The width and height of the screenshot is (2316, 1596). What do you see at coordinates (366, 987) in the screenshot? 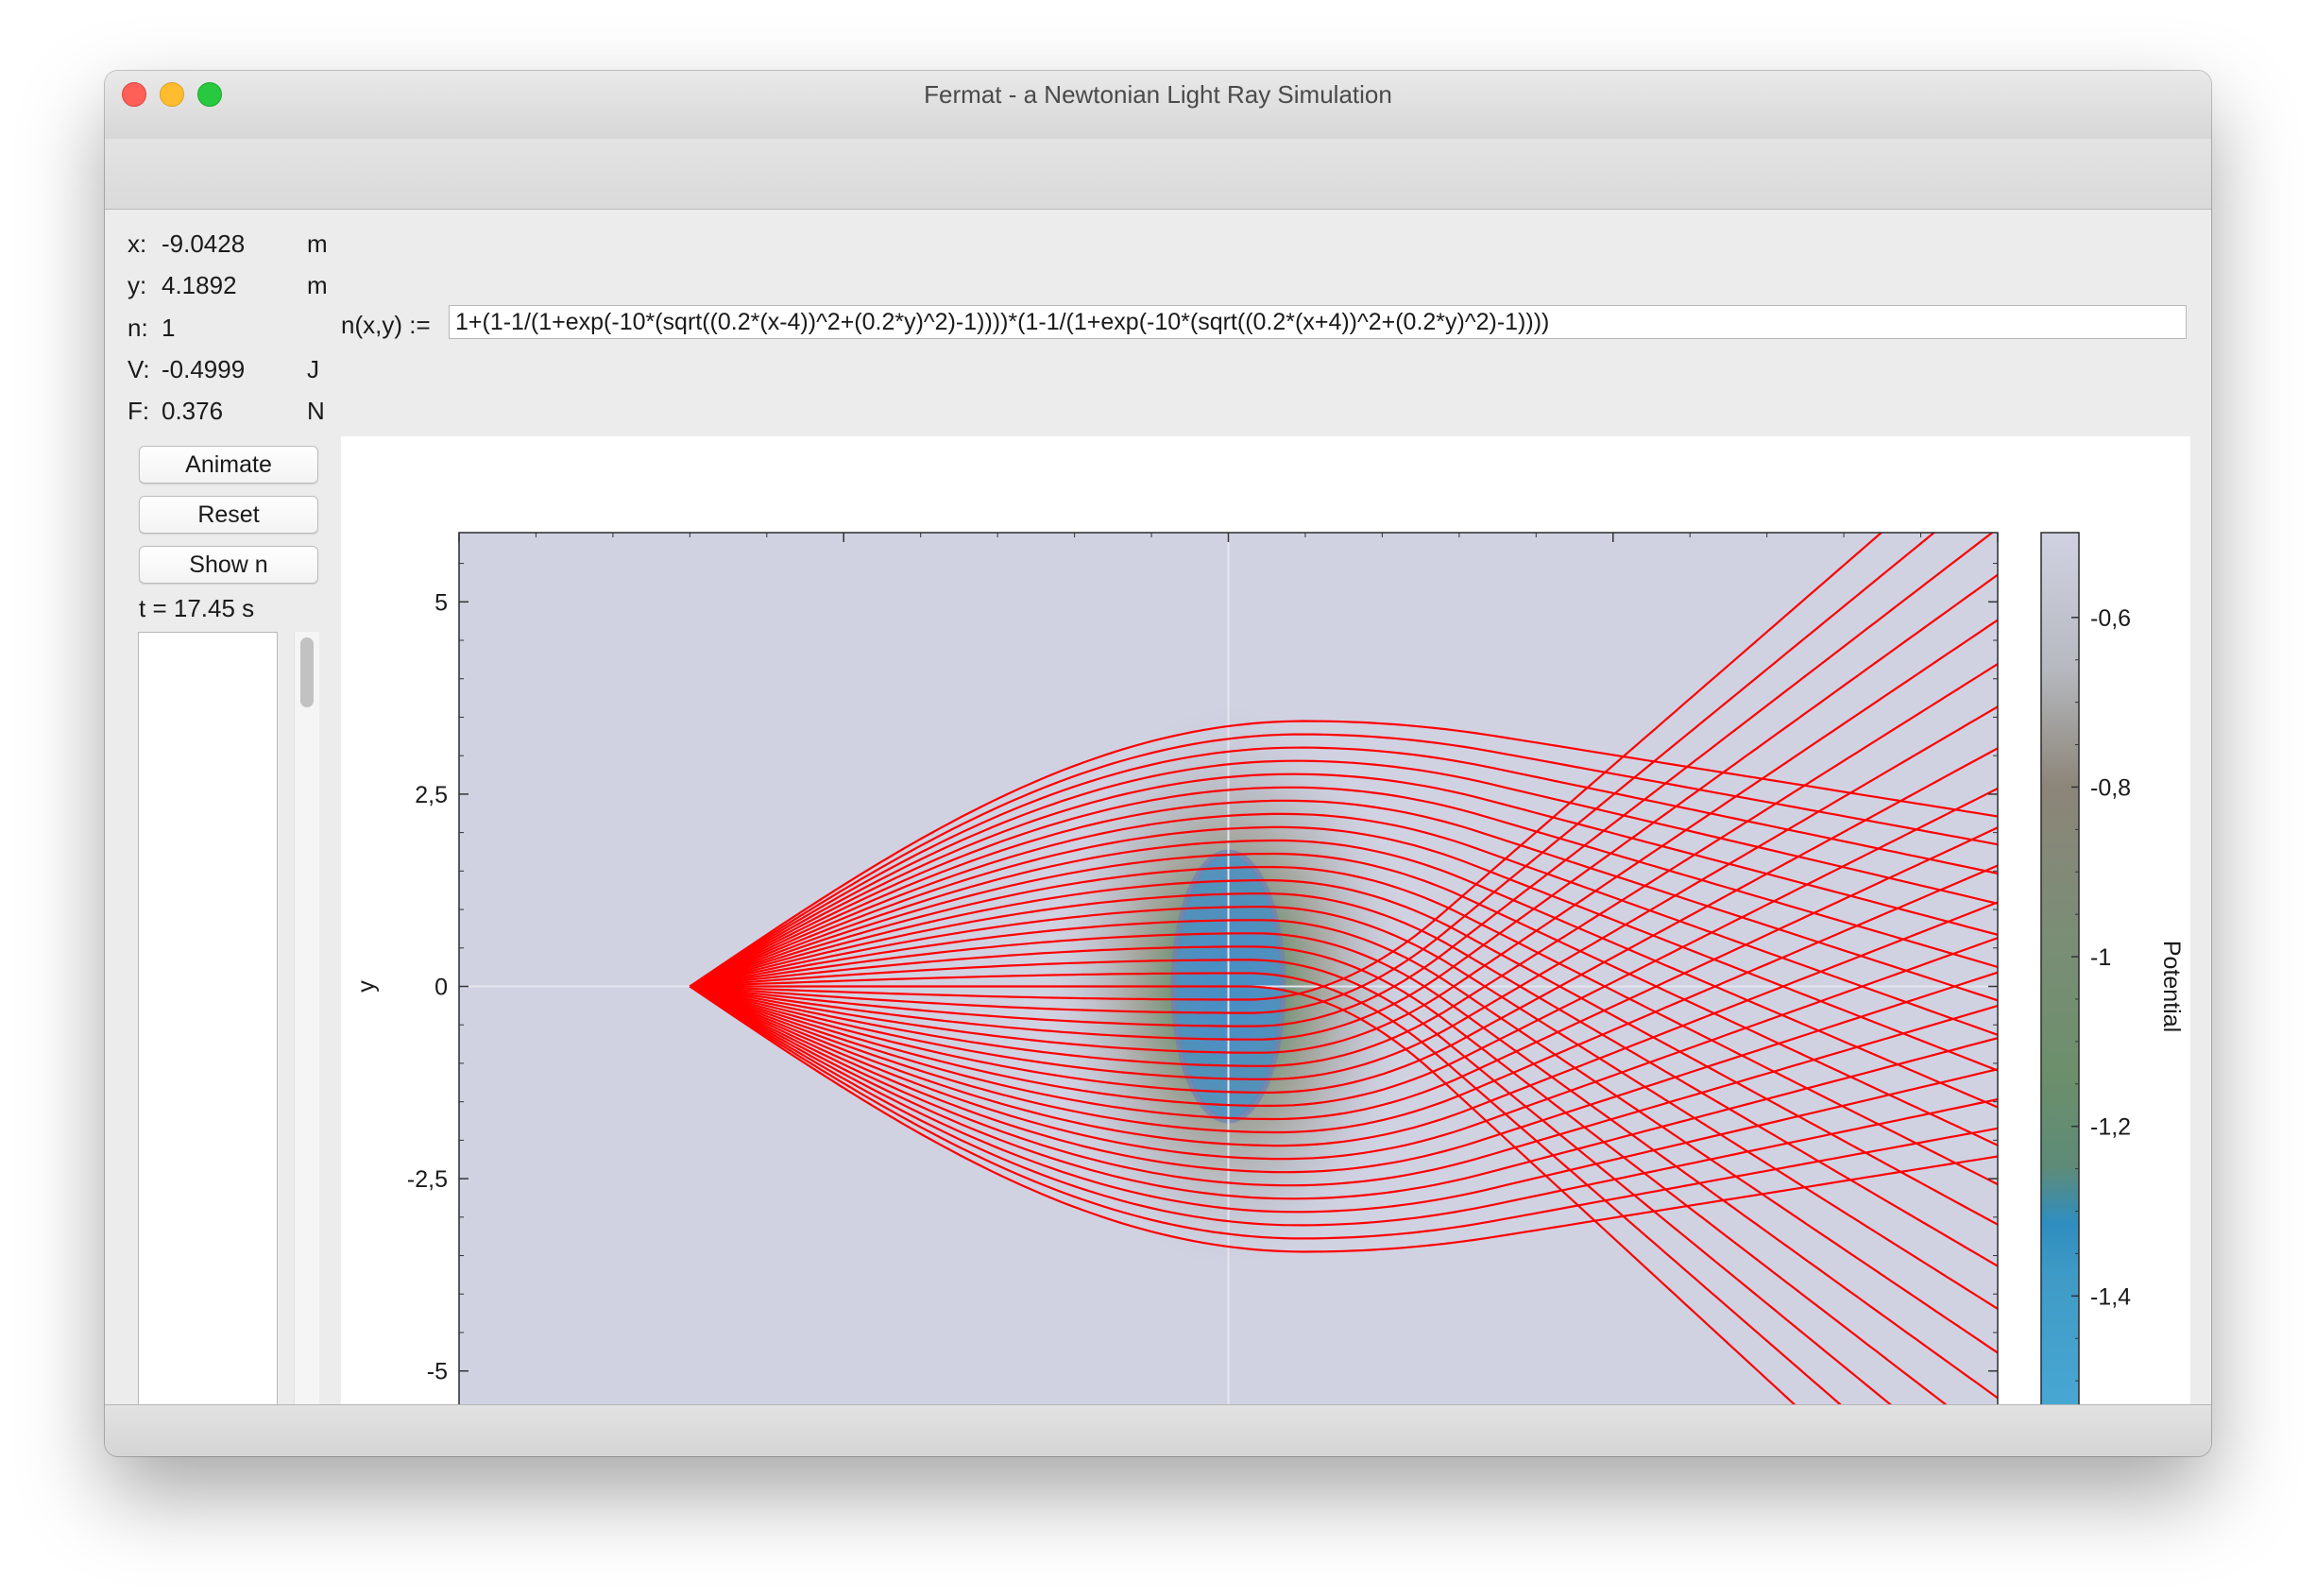
I see `y-axis-label: y` at bounding box center [366, 987].